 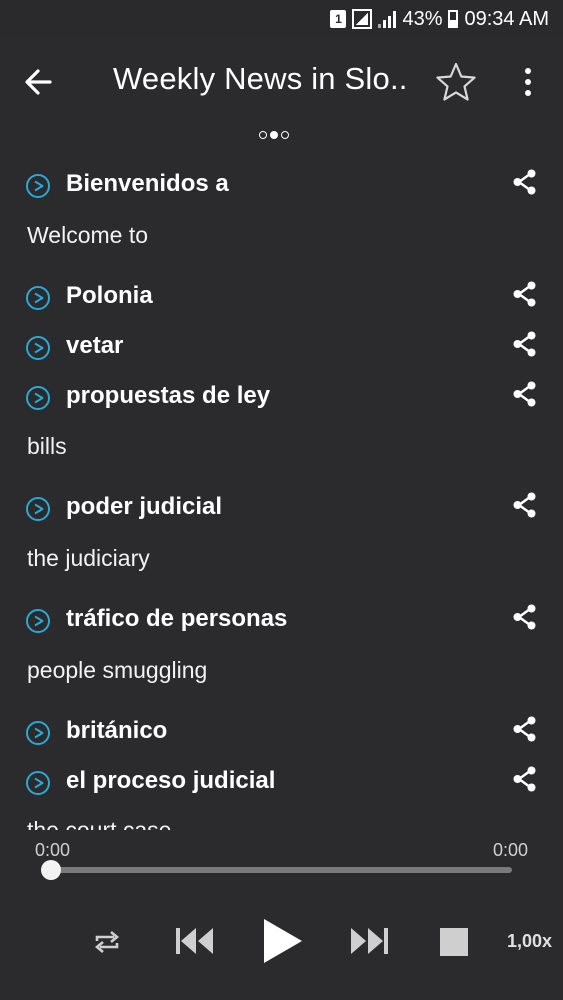 I want to click on translation-text: bills, so click(x=47, y=446).